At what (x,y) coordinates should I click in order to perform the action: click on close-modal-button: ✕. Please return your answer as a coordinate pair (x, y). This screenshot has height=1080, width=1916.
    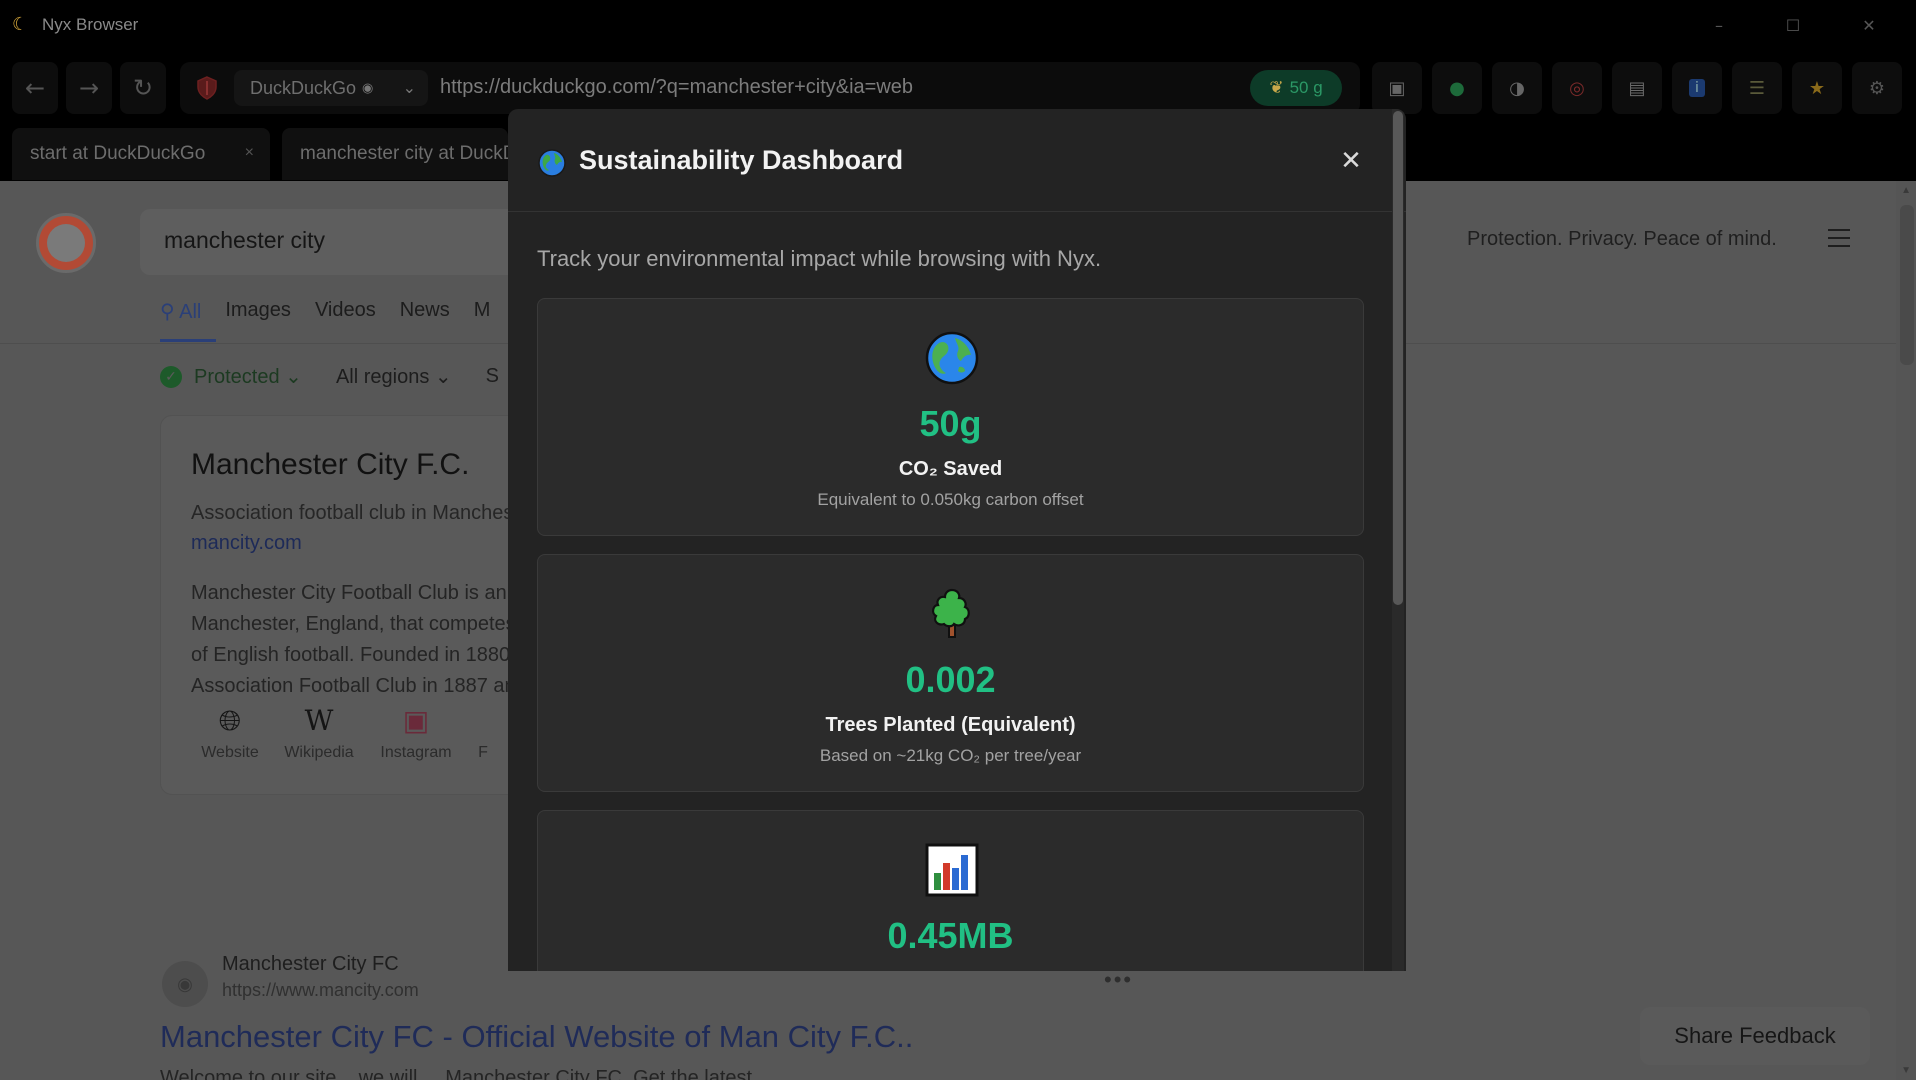
    Looking at the image, I should click on (1351, 160).